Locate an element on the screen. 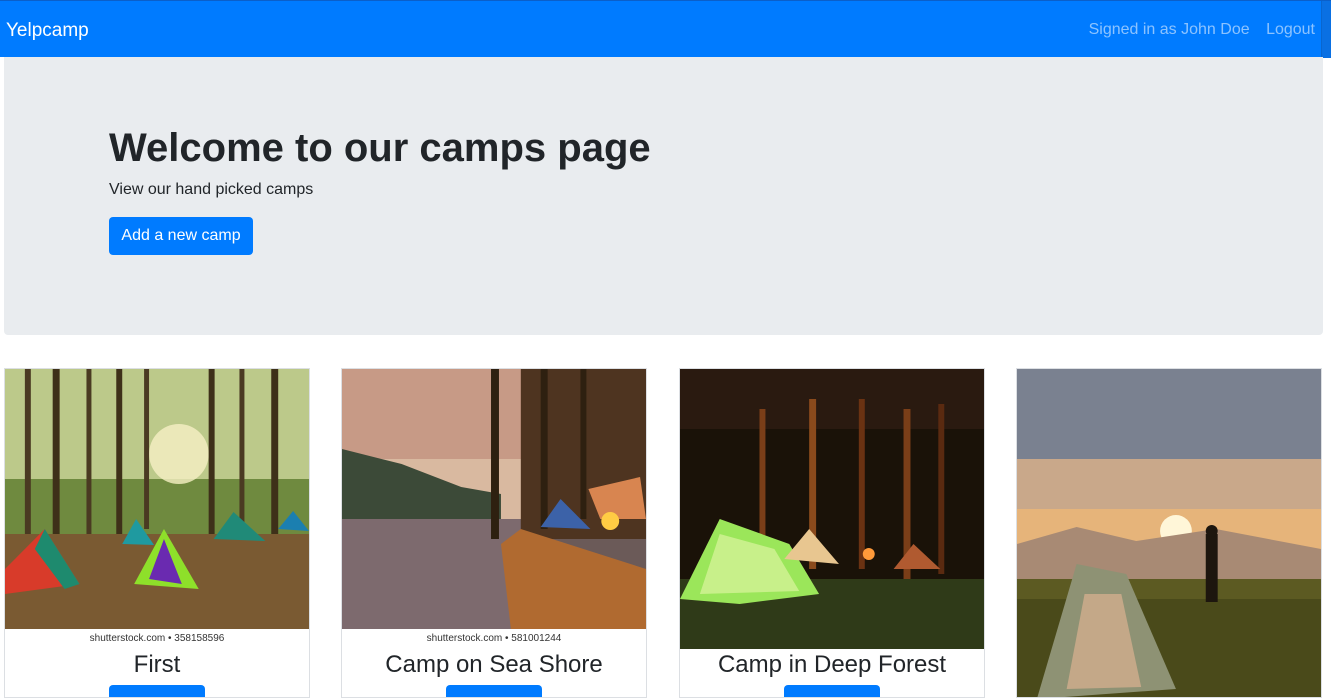  camp-card: shutterstock.com • 358158596 First is located at coordinates (157, 533).